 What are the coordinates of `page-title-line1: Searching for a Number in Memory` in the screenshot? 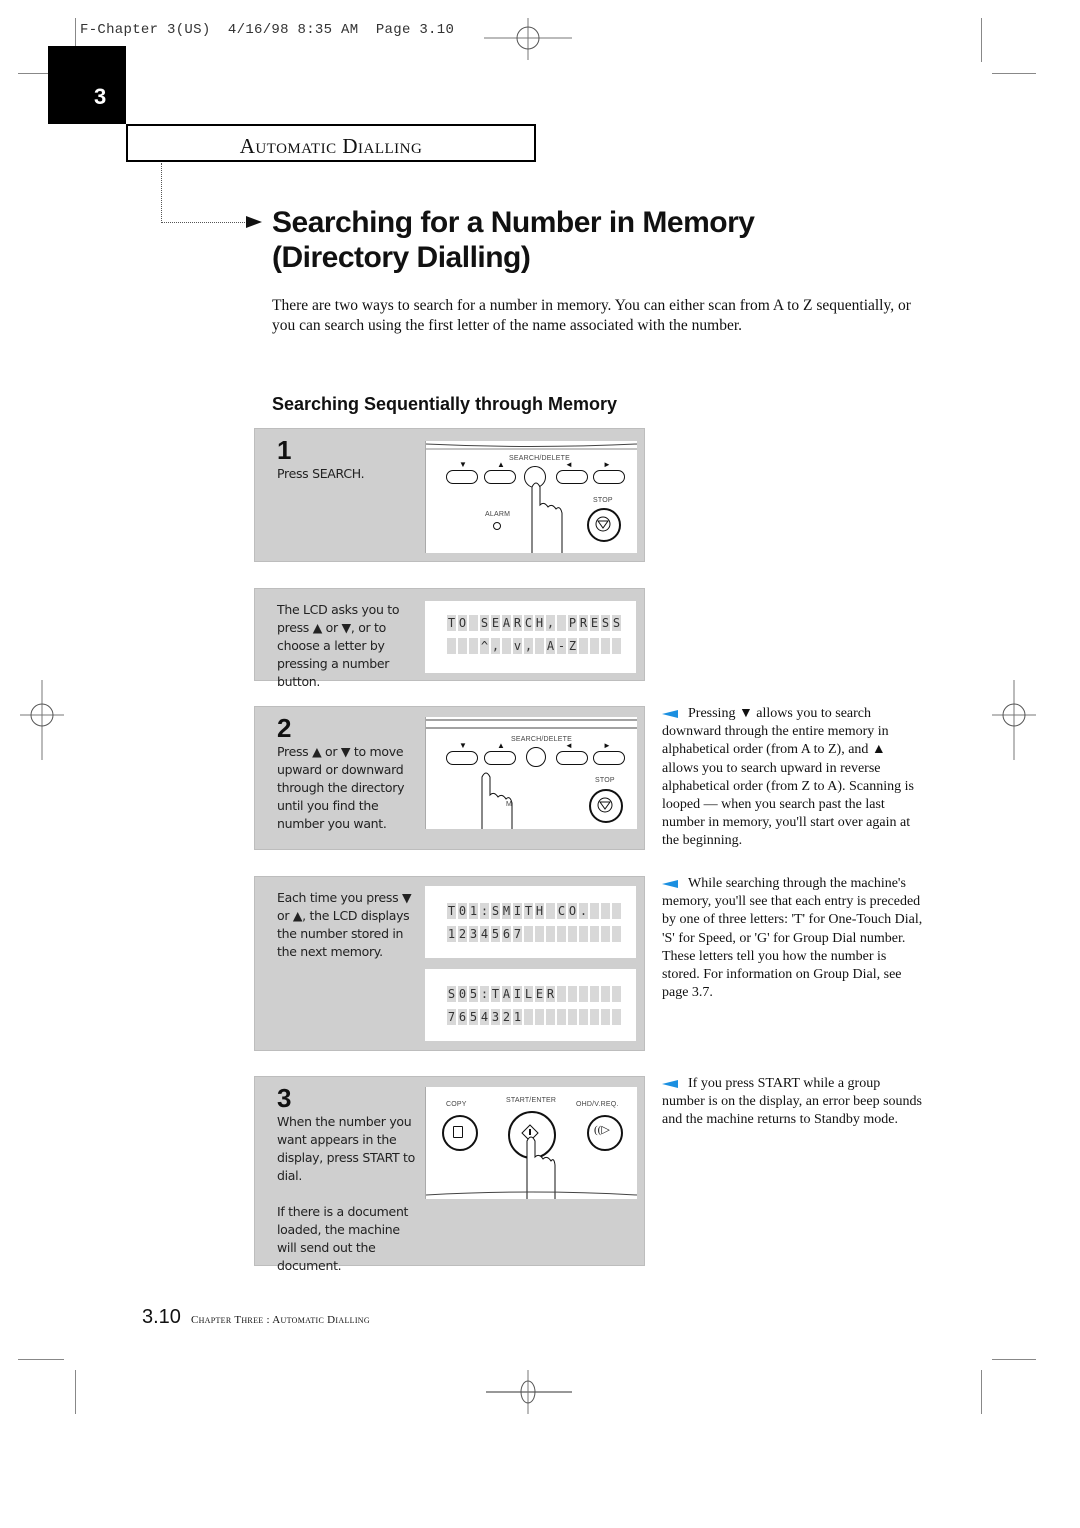 It's located at (513, 222).